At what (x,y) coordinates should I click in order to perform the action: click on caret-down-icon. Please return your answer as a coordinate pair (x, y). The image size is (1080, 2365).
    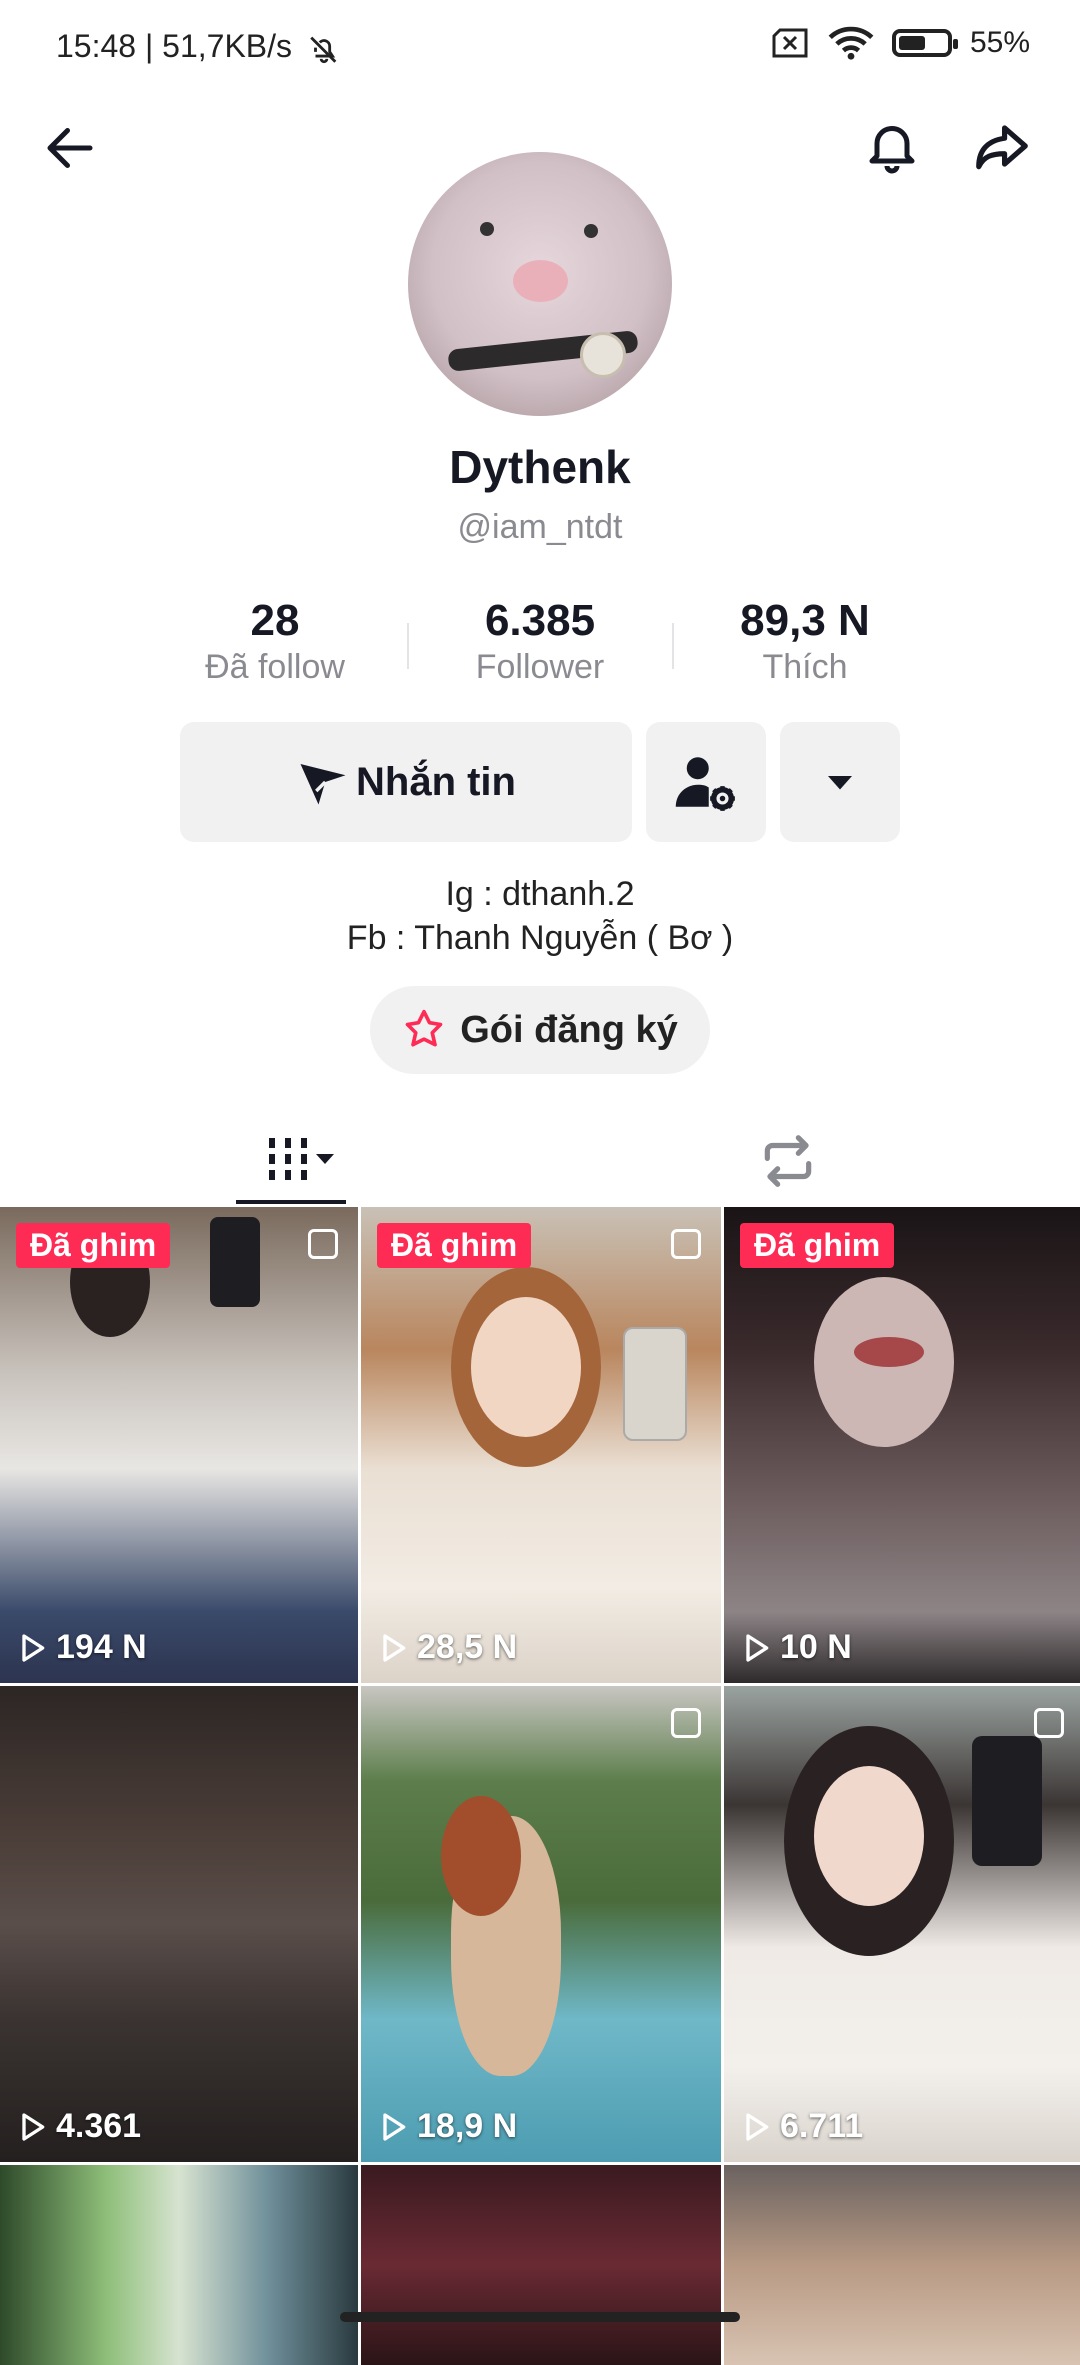
    Looking at the image, I should click on (840, 783).